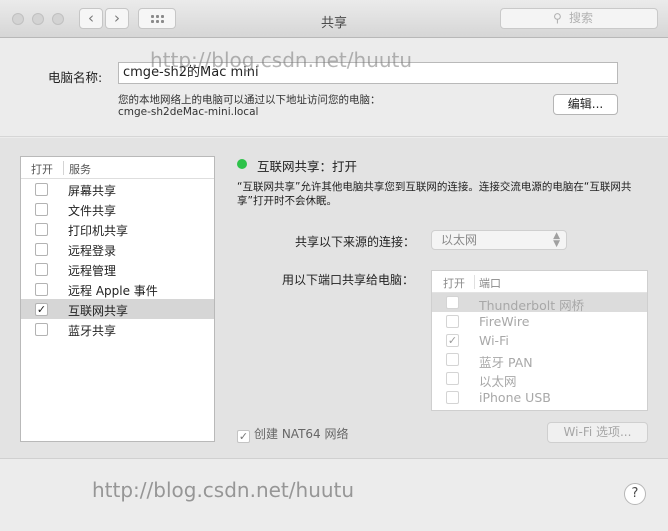  I want to click on service-label: 屏幕共享, so click(92, 191).